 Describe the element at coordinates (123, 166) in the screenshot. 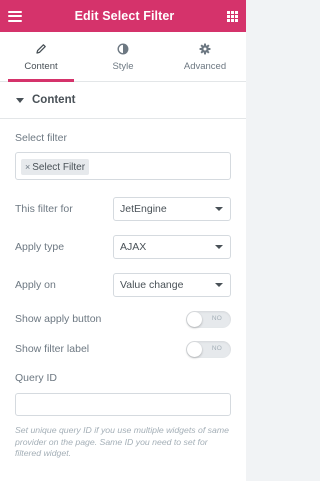

I see `select-filter-field: × Select Filter` at that location.